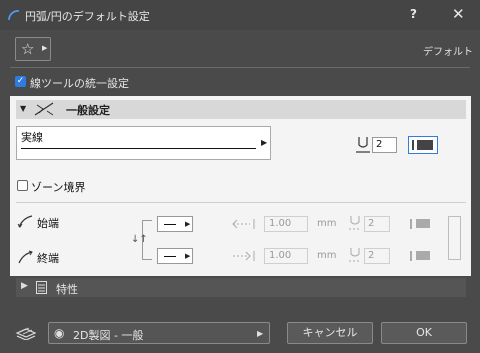 Image resolution: width=480 pixels, height=353 pixels. I want to click on default-label: デフォルト, so click(448, 52).